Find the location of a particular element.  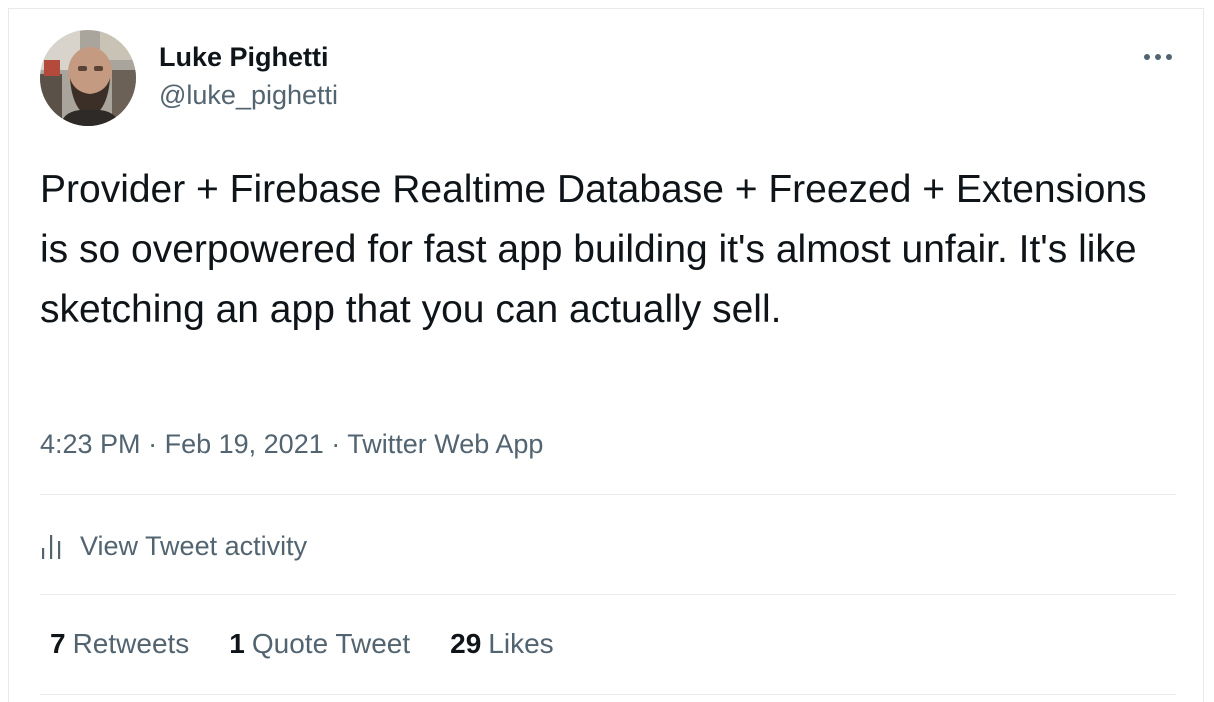

avatar is located at coordinates (88, 78).